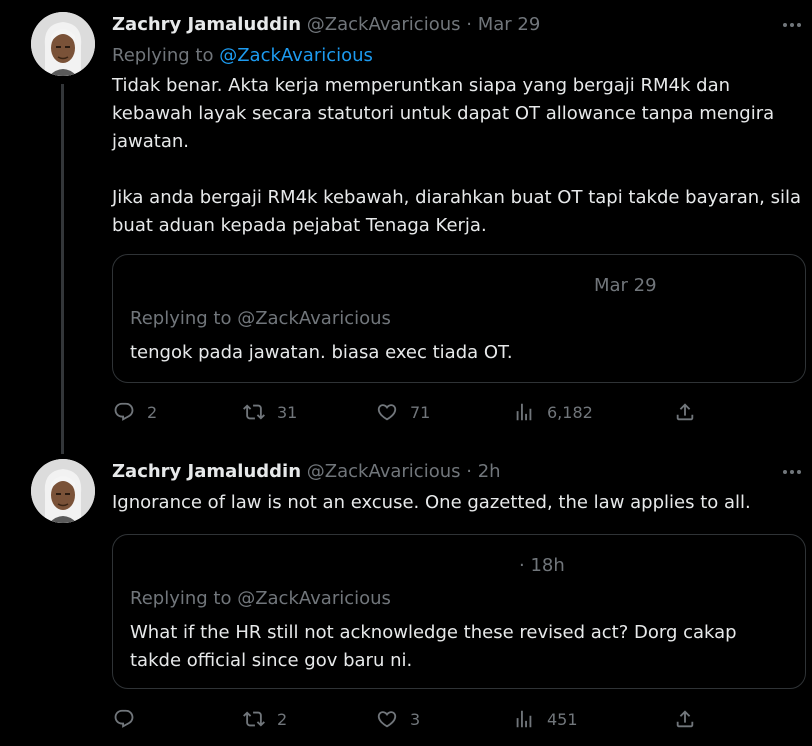 This screenshot has height=746, width=812. I want to click on action-bar: 2 31 71 6,182, so click(406, 412).